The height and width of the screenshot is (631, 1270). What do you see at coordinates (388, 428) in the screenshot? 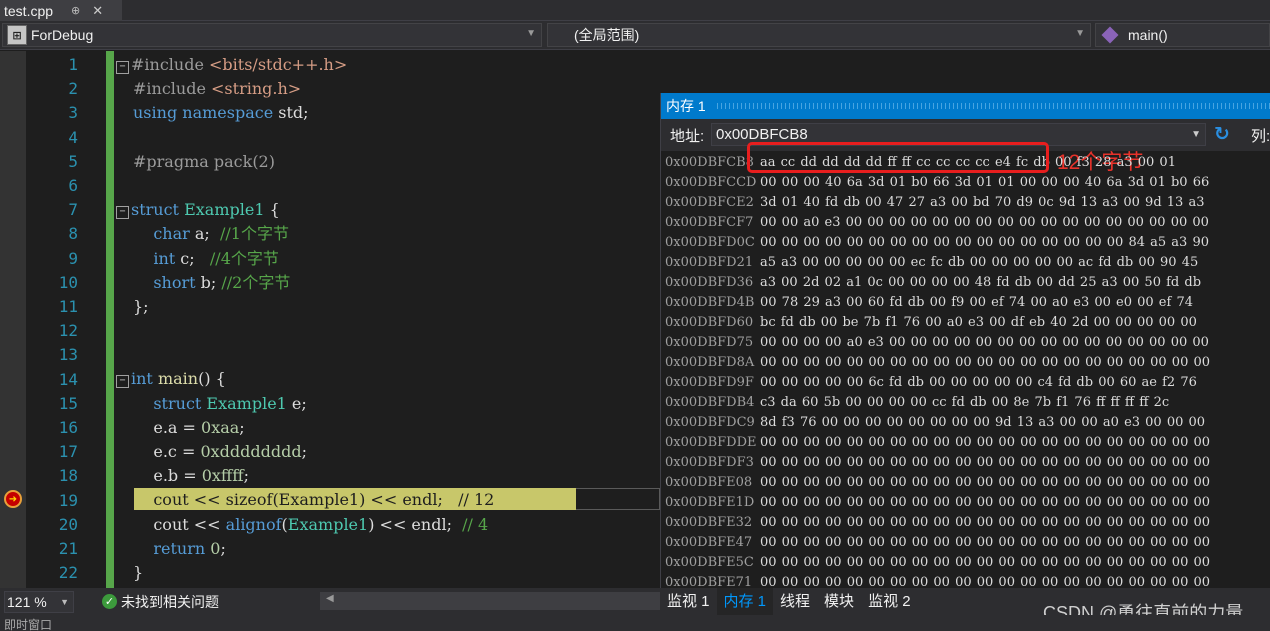
I see `code-line: e.a = 0xaa;` at bounding box center [388, 428].